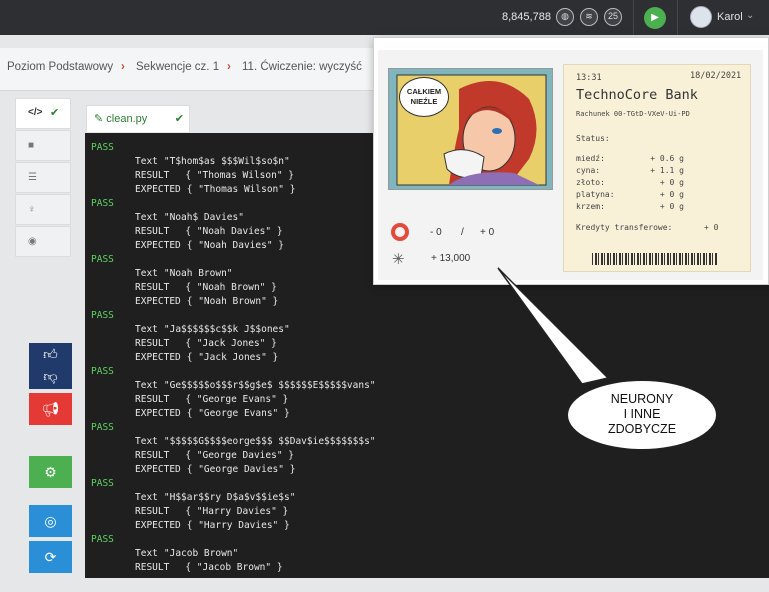  Describe the element at coordinates (50, 472) in the screenshot. I see `settings-gears-button: ⚙` at that location.